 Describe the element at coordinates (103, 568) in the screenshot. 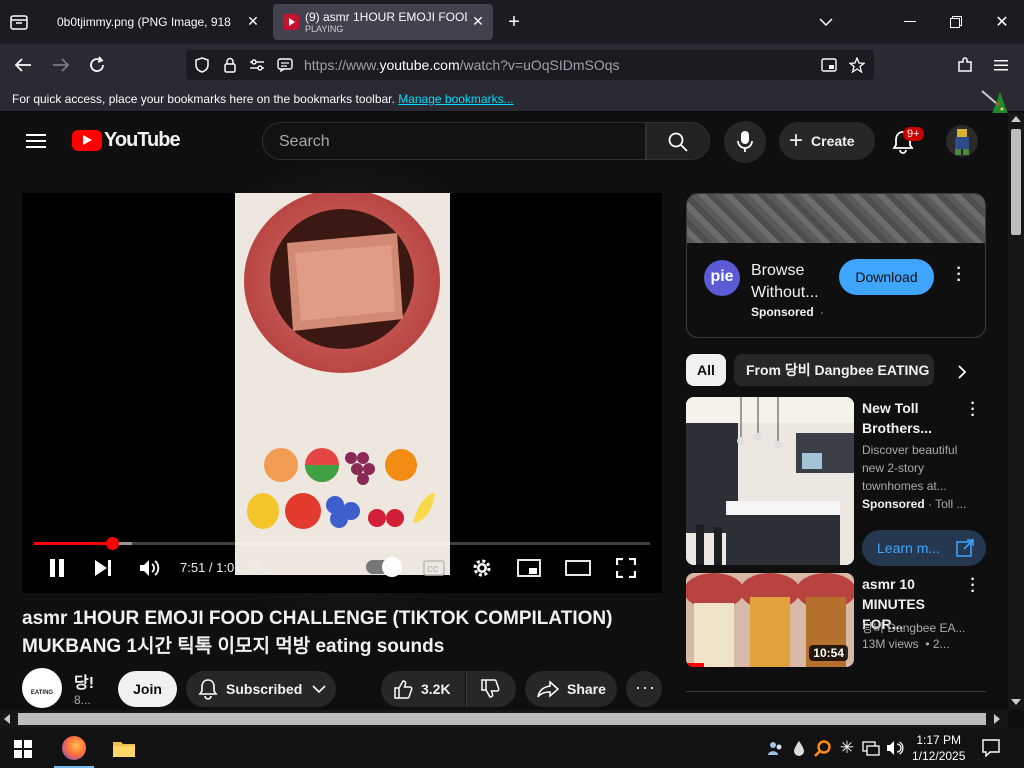

I see `next-icon` at that location.